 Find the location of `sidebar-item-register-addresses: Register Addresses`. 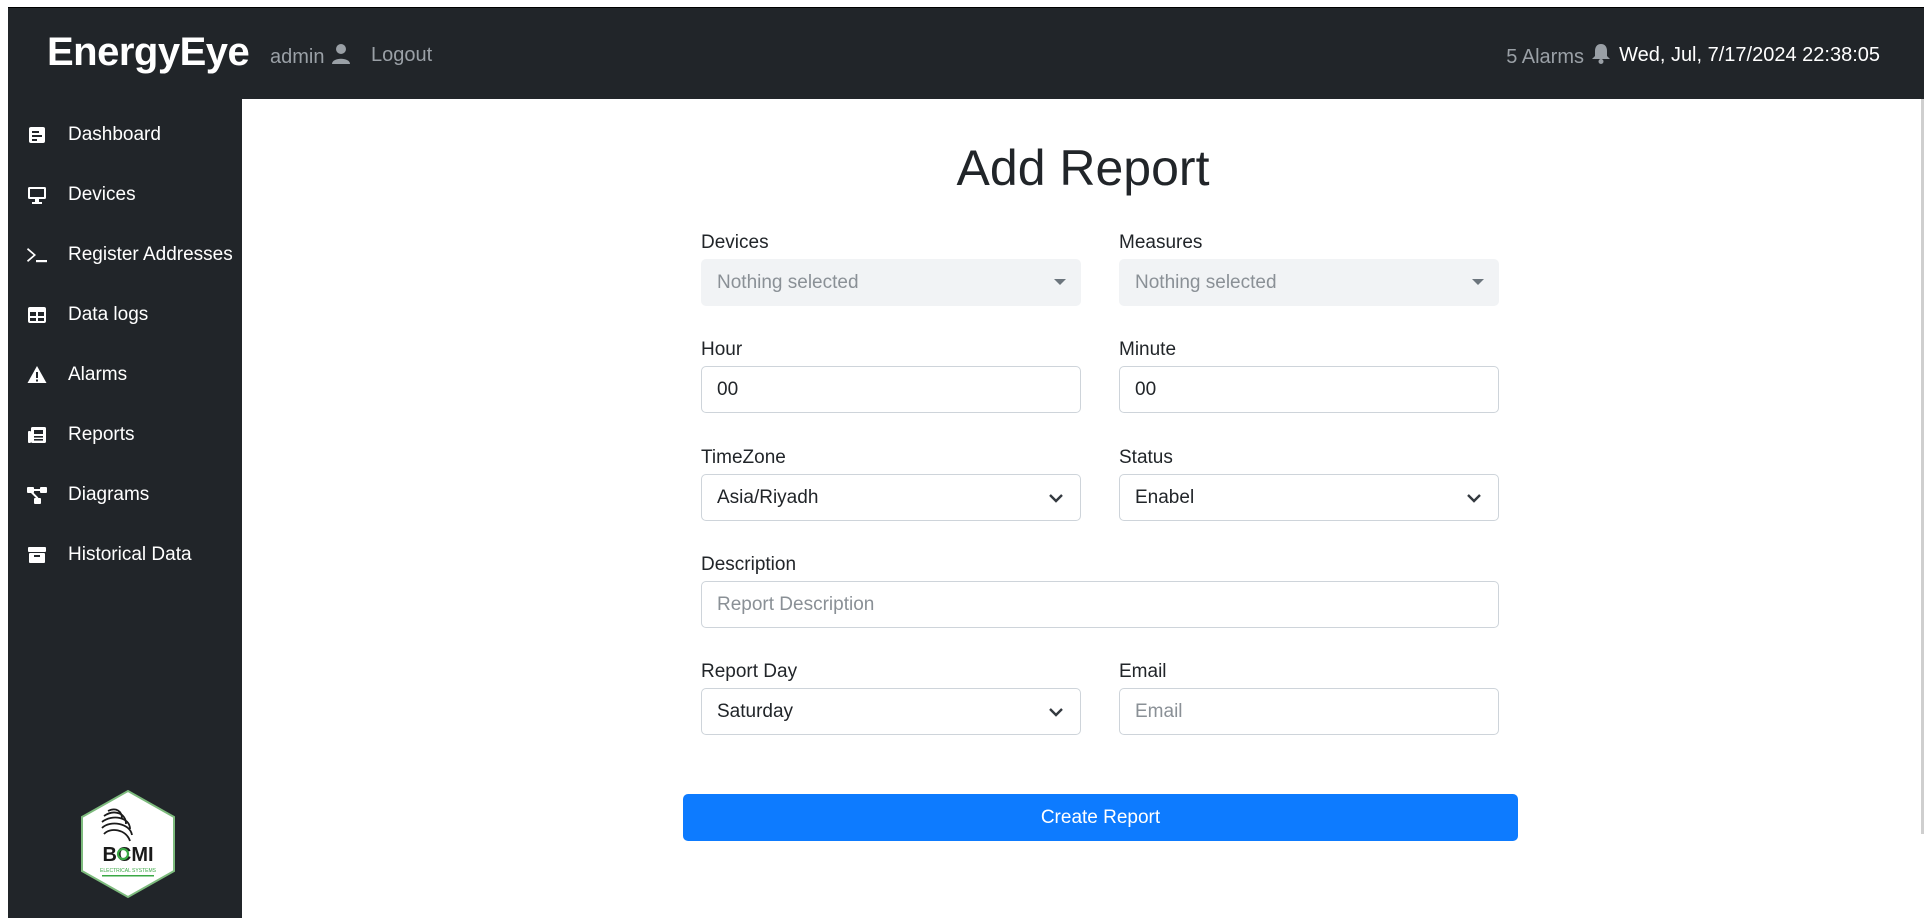

sidebar-item-register-addresses: Register Addresses is located at coordinates (125, 255).